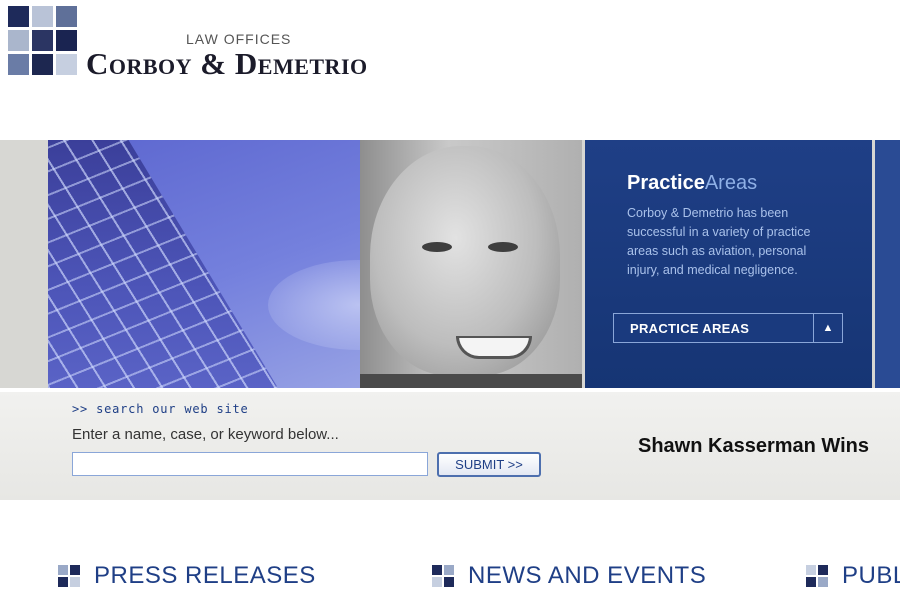 This screenshot has height=600, width=900. Describe the element at coordinates (465, 261) in the screenshot. I see `portrait-face` at that location.